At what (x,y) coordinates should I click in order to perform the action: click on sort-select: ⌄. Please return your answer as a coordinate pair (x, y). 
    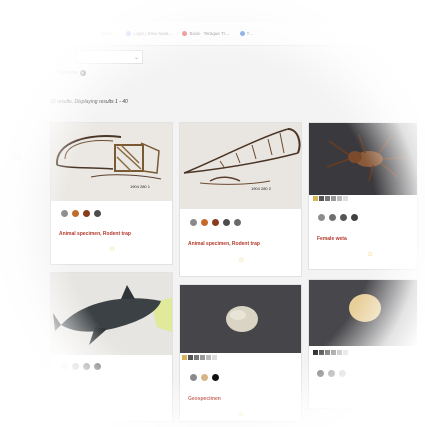
    Looking at the image, I should click on (109, 57).